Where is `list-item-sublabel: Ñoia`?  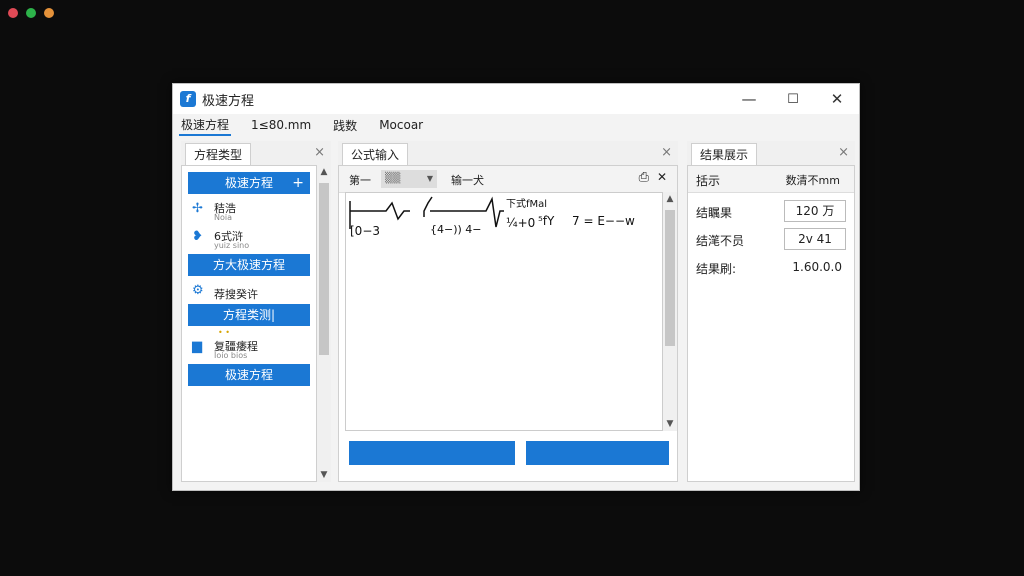 list-item-sublabel: Ñoia is located at coordinates (223, 217).